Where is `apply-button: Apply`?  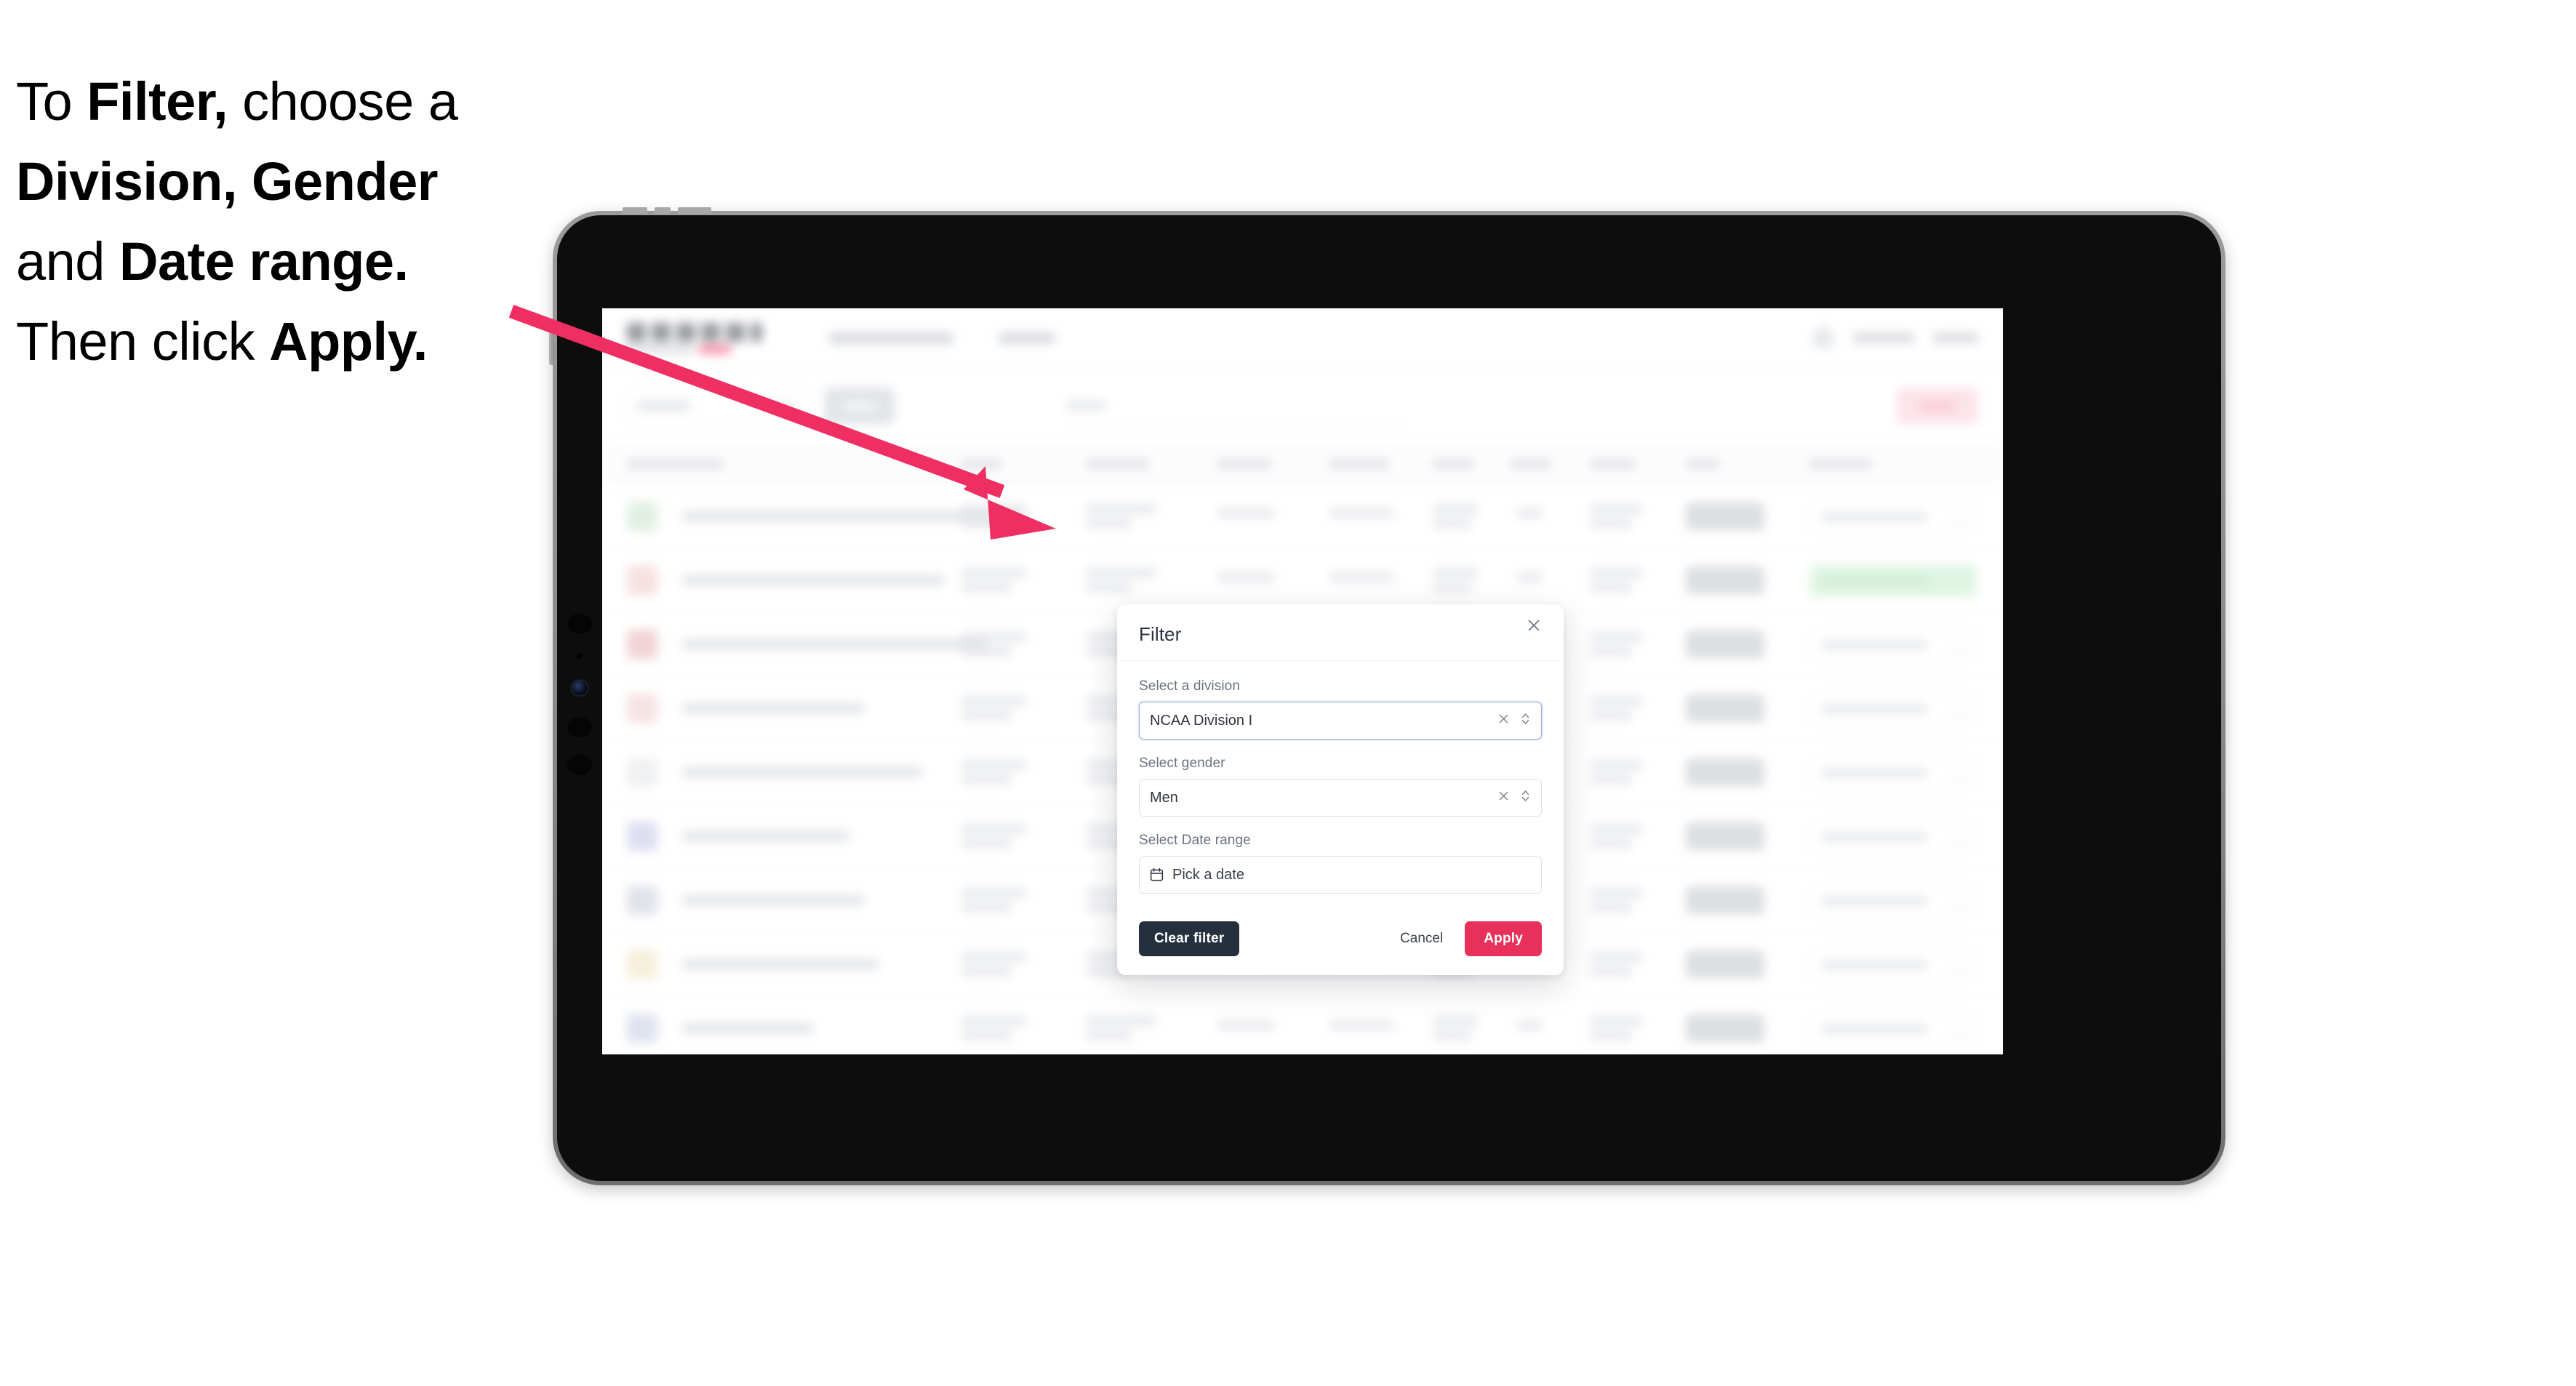 apply-button: Apply is located at coordinates (1503, 939).